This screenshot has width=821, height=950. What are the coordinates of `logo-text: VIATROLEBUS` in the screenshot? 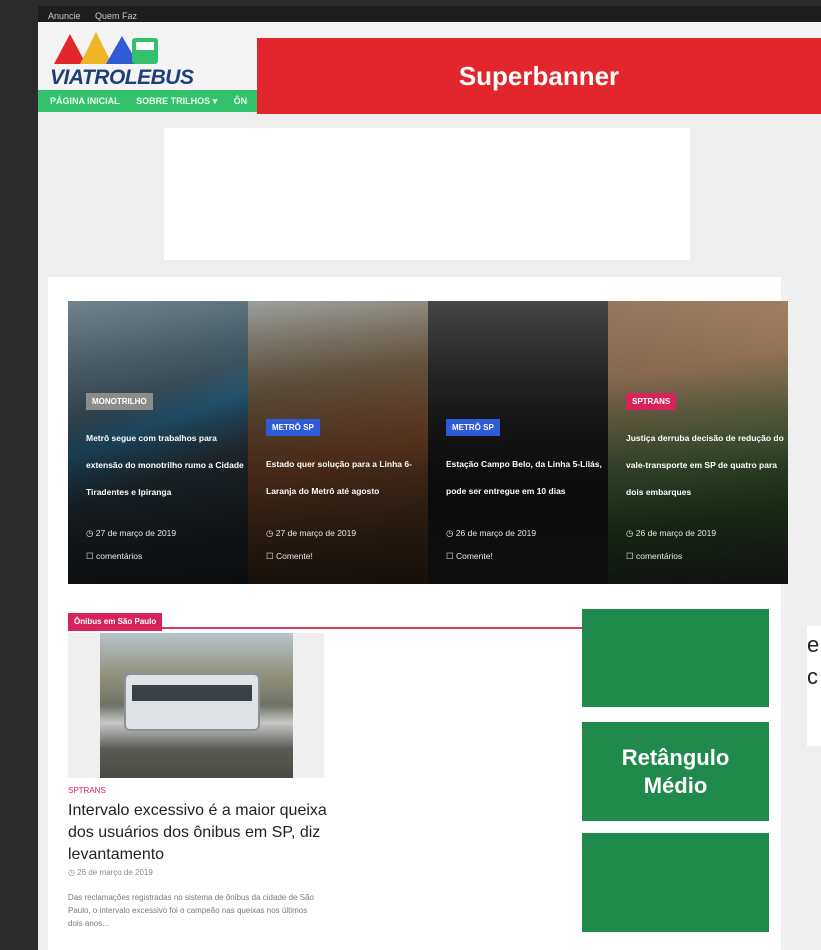 It's located at (122, 77).